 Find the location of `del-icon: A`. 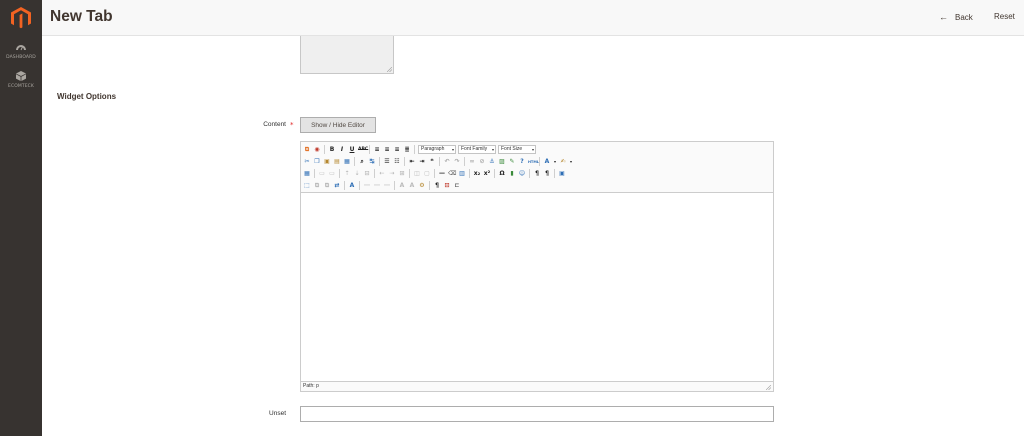

del-icon: A is located at coordinates (402, 186).